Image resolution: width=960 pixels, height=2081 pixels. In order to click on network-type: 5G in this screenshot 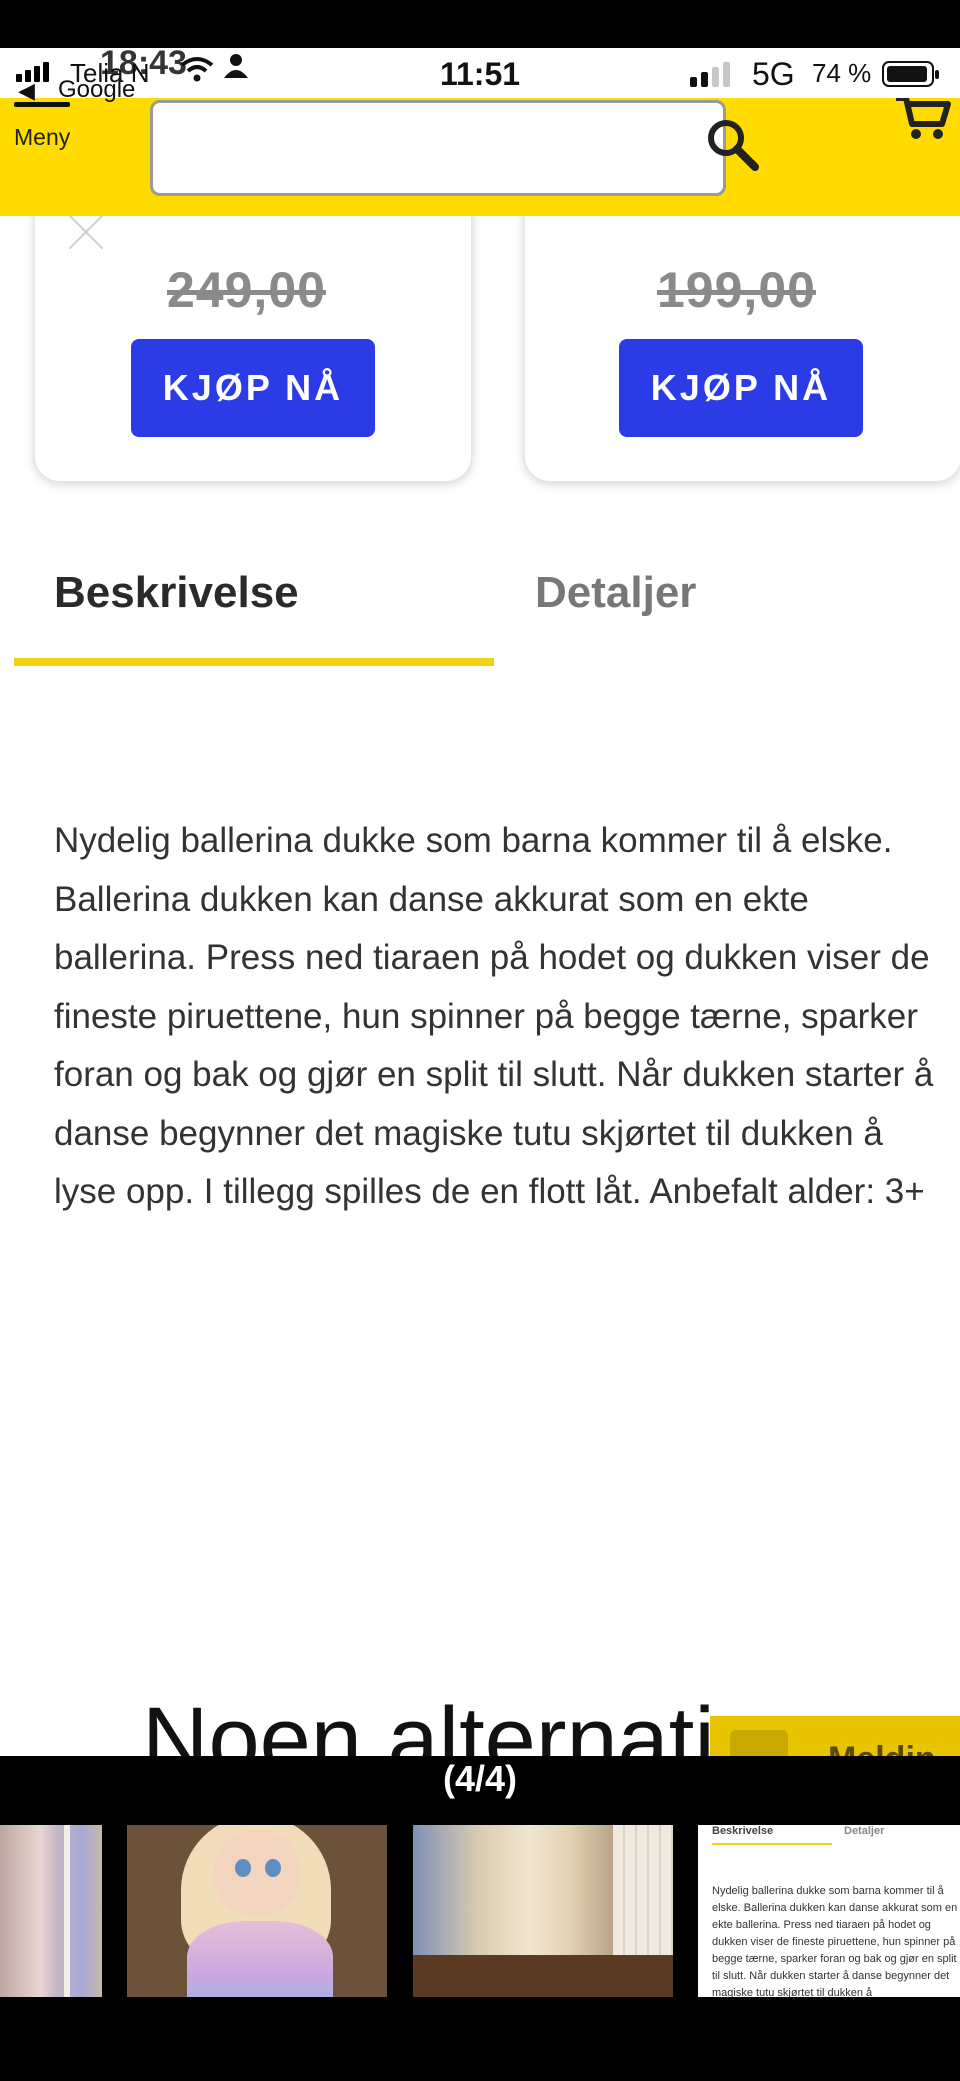, I will do `click(773, 74)`.